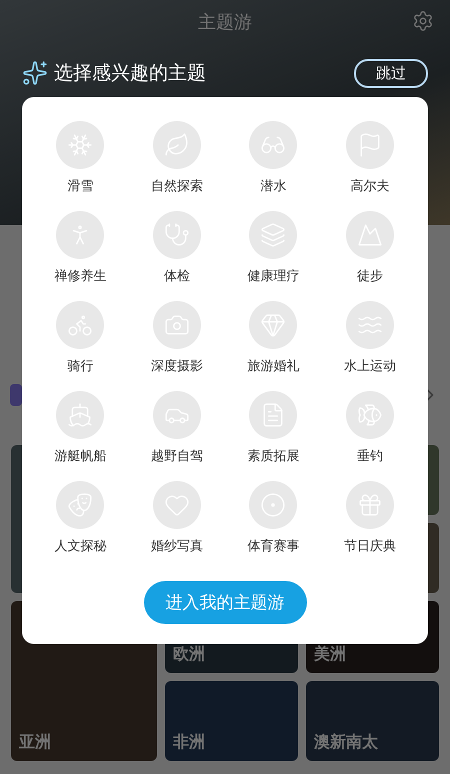 The image size is (450, 774). I want to click on region-label: 美洲, so click(330, 654).